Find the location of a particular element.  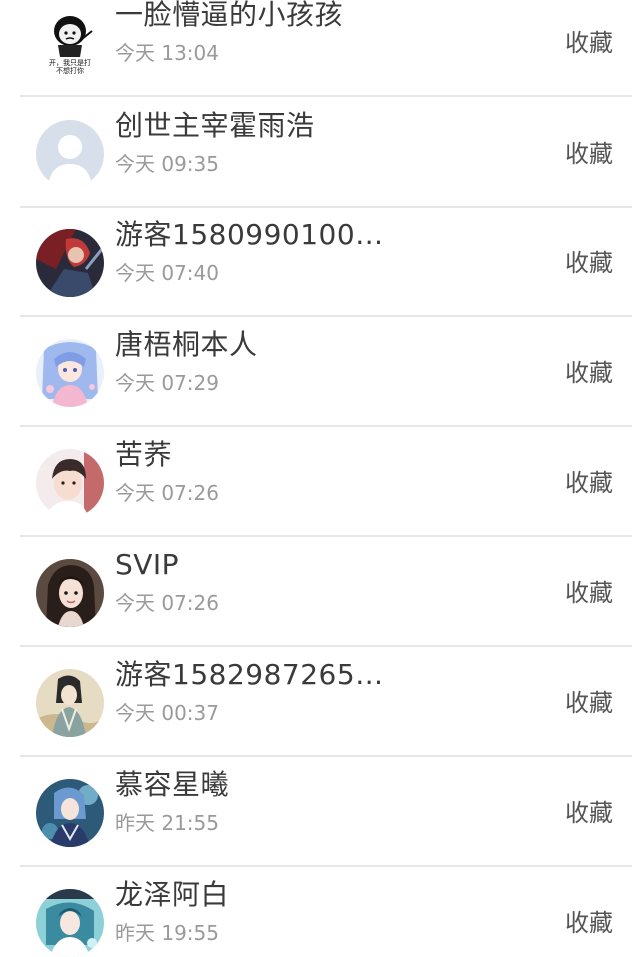

boy-photo-avatar is located at coordinates (70, 483).